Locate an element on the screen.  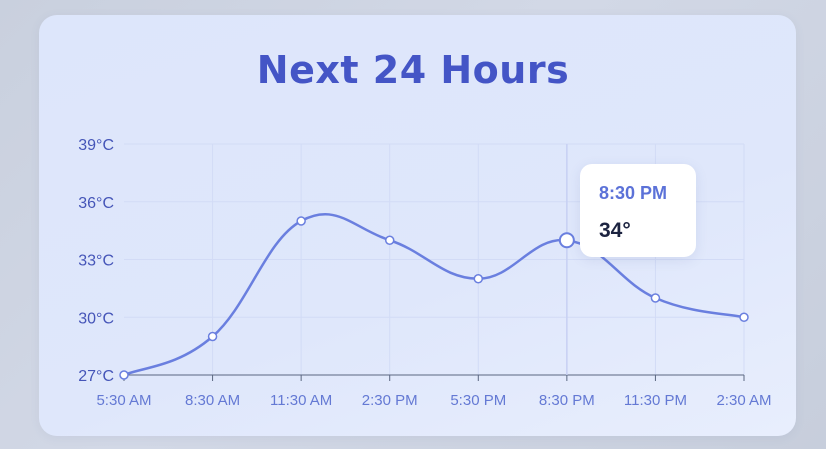
tooltip-value: 34° is located at coordinates (615, 230).